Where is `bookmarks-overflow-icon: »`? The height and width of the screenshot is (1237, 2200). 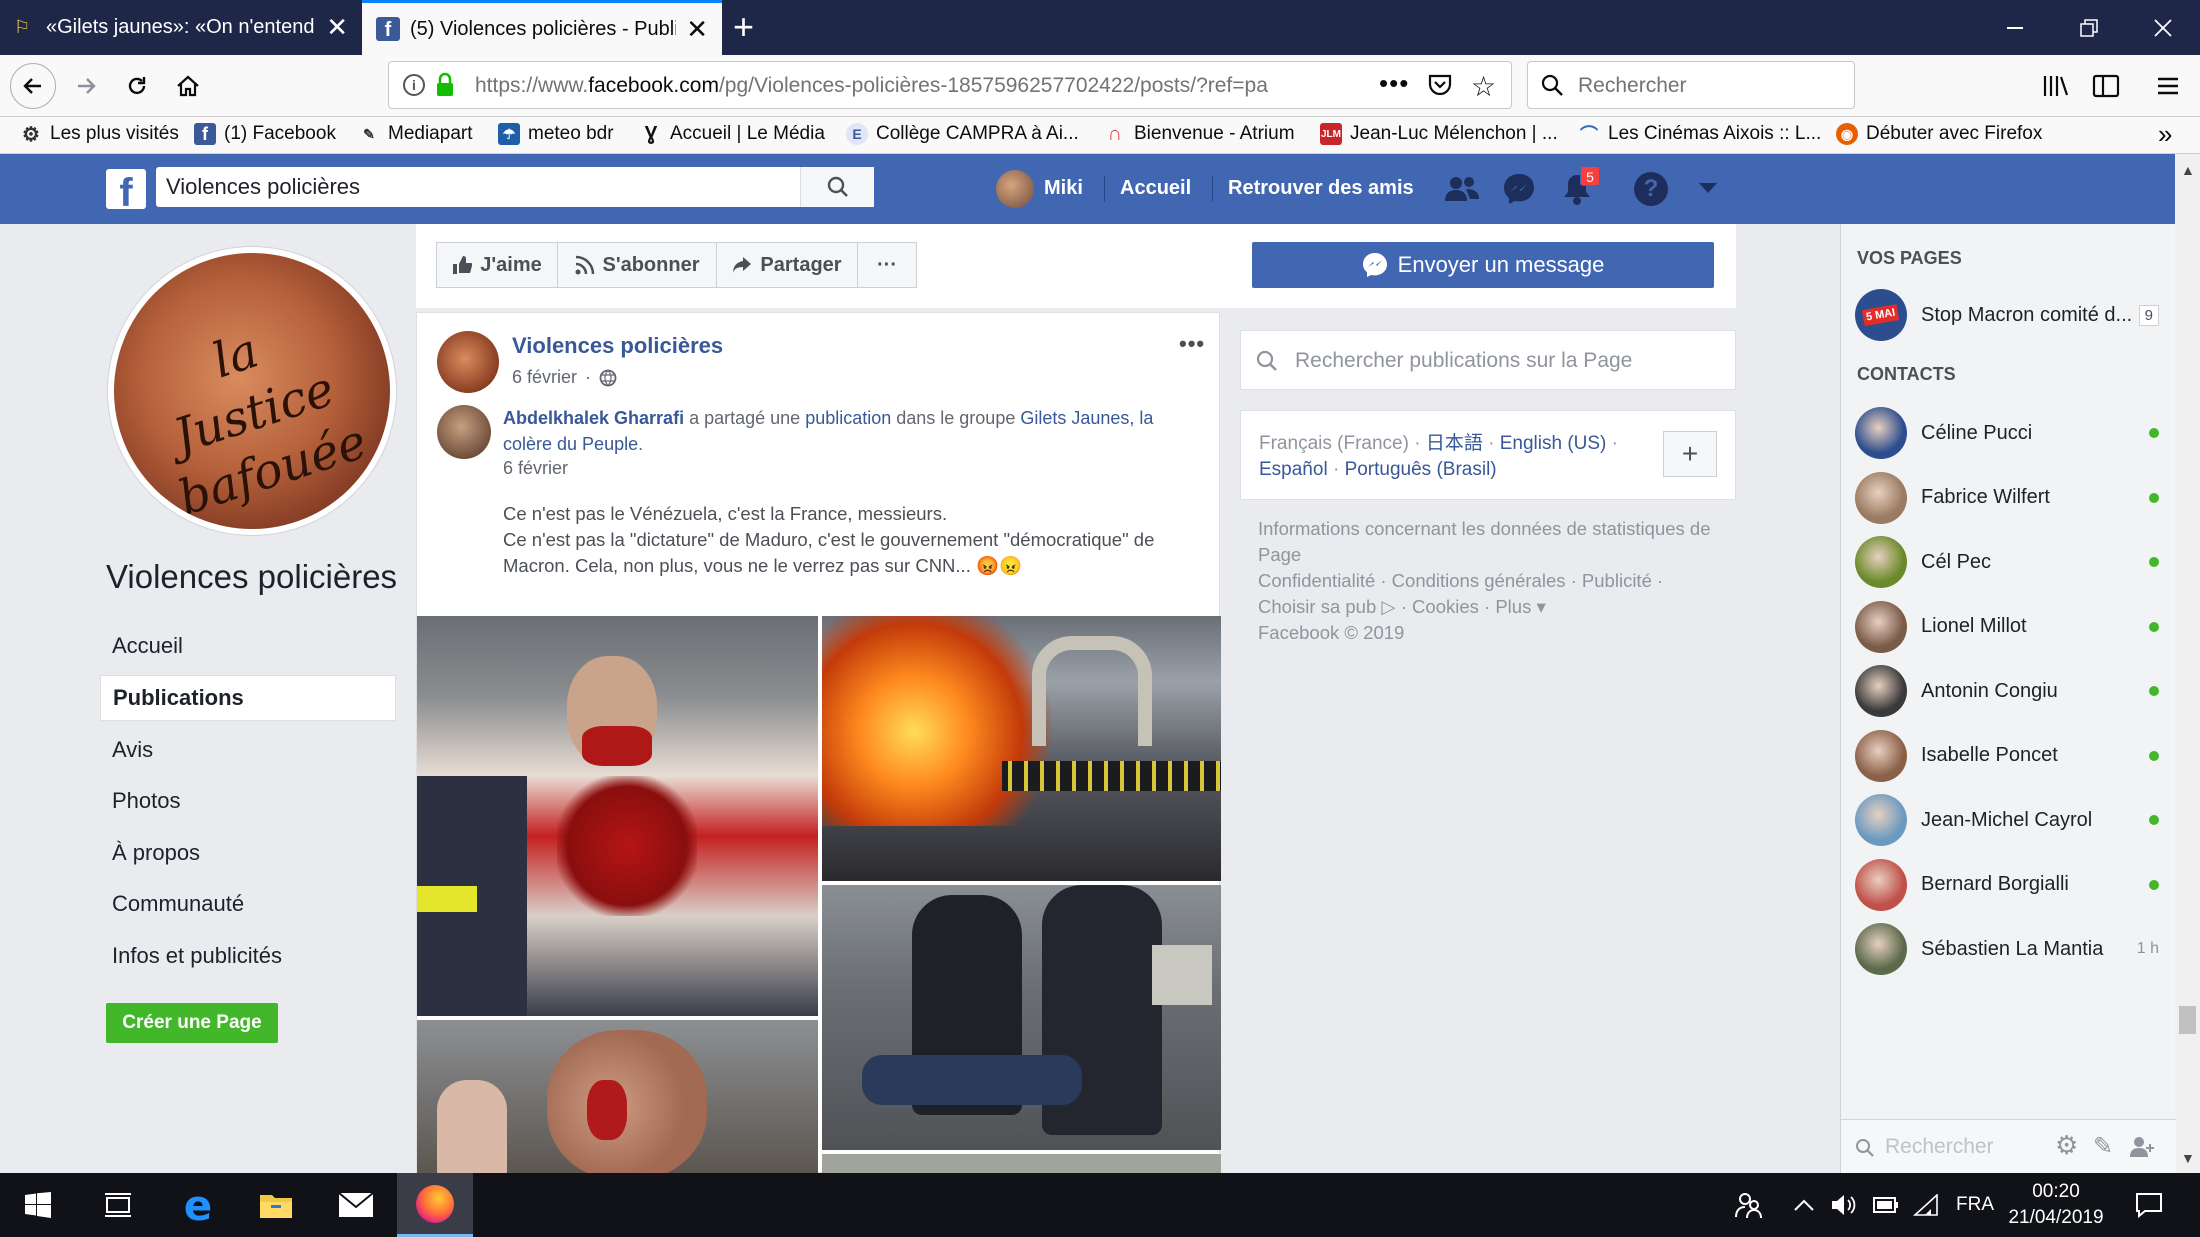 bookmarks-overflow-icon: » is located at coordinates (2165, 134).